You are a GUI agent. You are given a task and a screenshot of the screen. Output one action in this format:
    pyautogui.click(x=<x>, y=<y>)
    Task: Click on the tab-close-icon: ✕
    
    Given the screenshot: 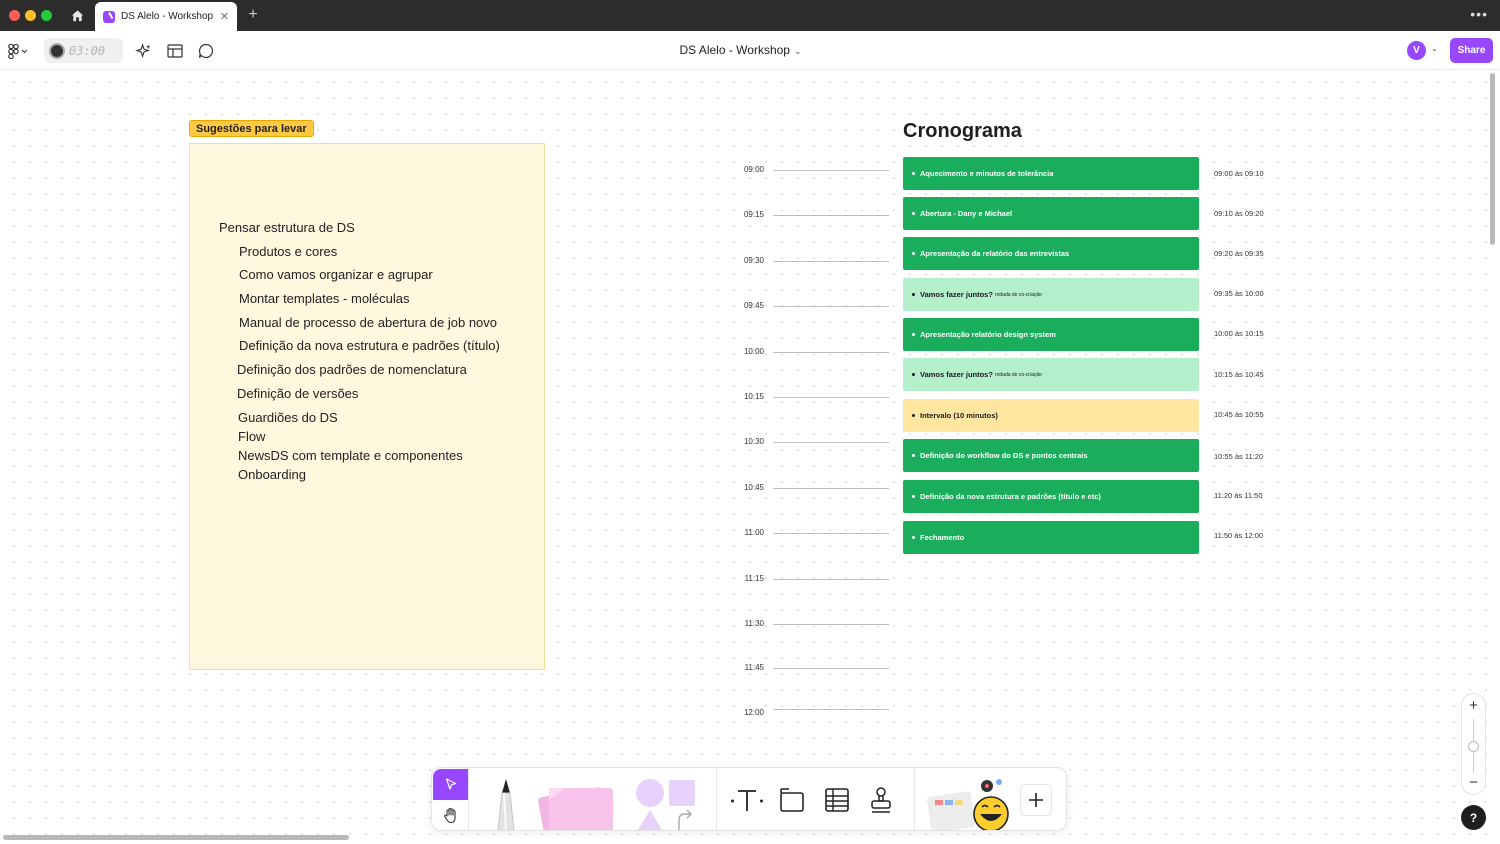 What is the action you would take?
    pyautogui.click(x=224, y=16)
    